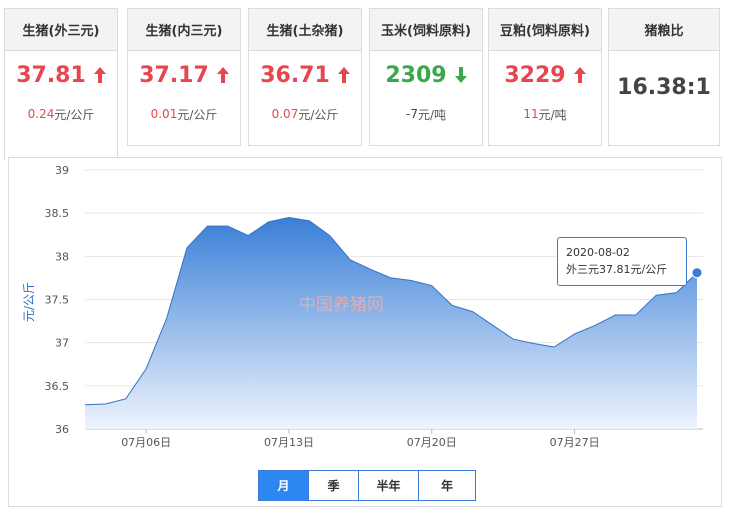 The image size is (730, 519). Describe the element at coordinates (531, 114) in the screenshot. I see `change-value: 11` at that location.